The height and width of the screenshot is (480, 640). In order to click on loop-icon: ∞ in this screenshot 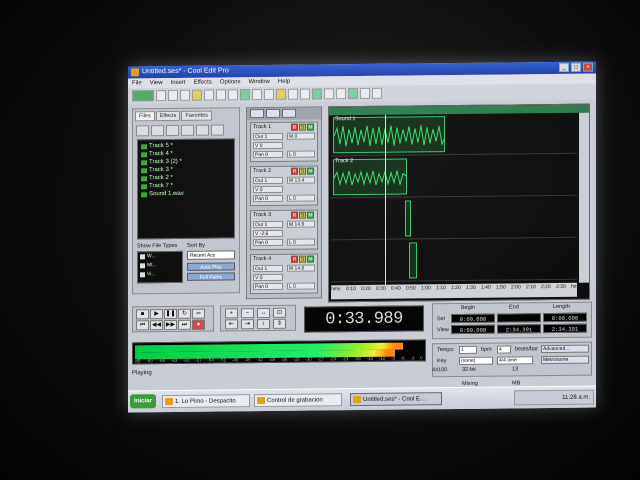, I will do `click(198, 313)`.